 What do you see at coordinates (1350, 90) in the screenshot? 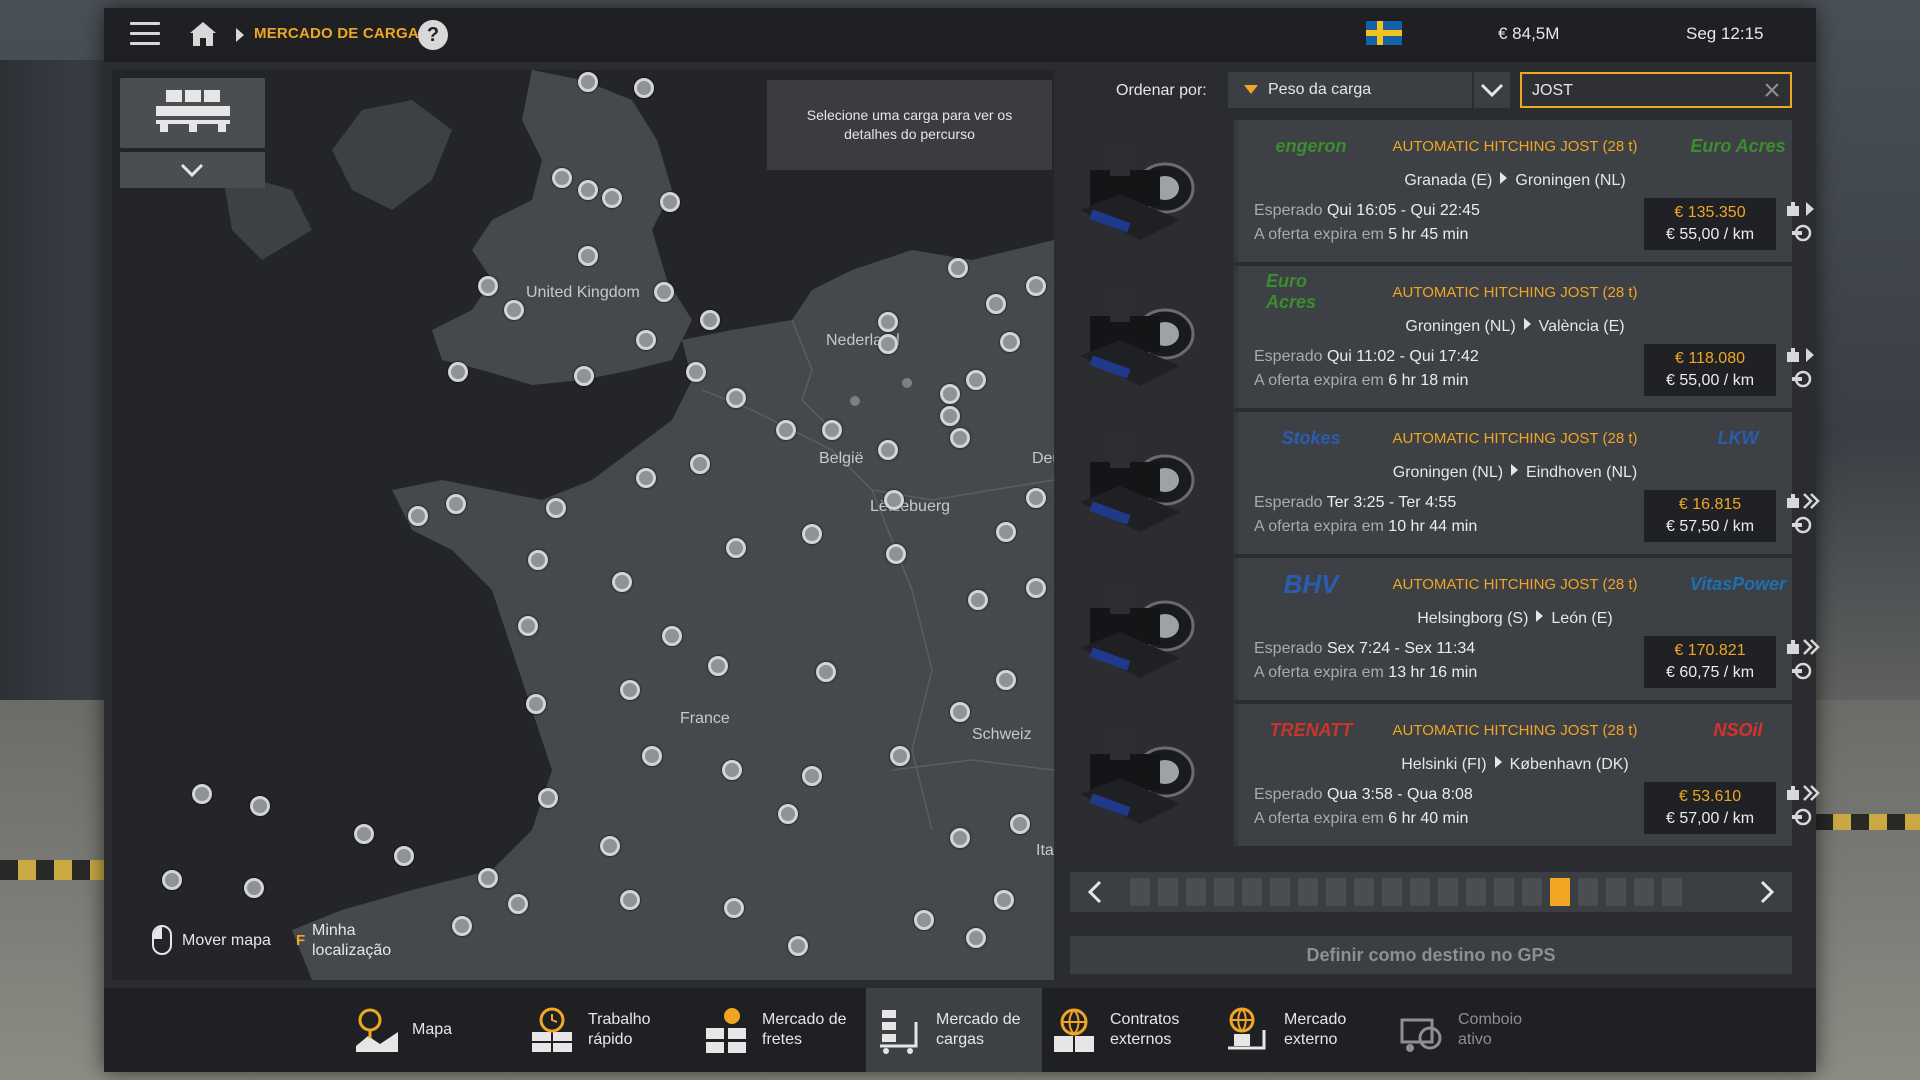
I see `sort-select: Peso da carga` at bounding box center [1350, 90].